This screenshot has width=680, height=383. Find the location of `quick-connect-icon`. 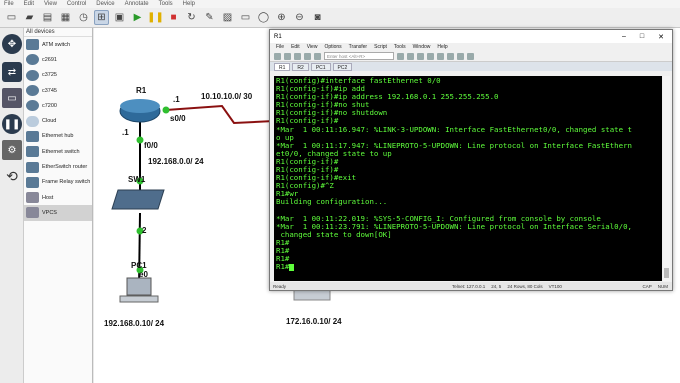

quick-connect-icon is located at coordinates (287, 56).